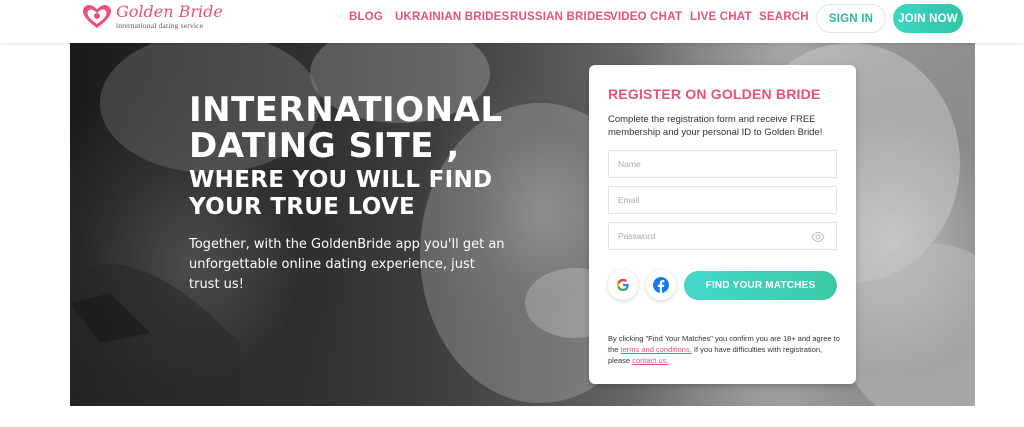  What do you see at coordinates (341, 193) in the screenshot?
I see `hero-subheadline: WHERE YOU WILL FIND YOUR TRUE LOVE` at bounding box center [341, 193].